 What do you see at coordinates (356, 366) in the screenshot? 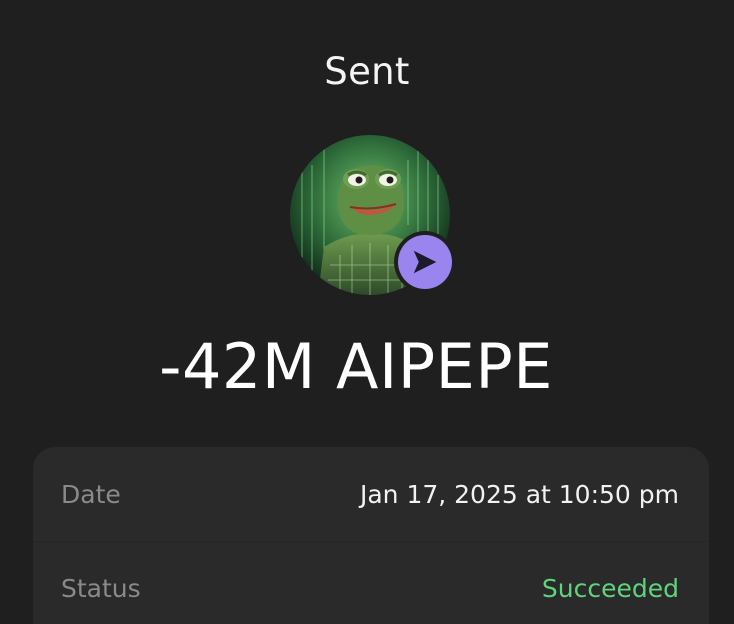
I see `transaction-amount: -42M AIPEPE` at bounding box center [356, 366].